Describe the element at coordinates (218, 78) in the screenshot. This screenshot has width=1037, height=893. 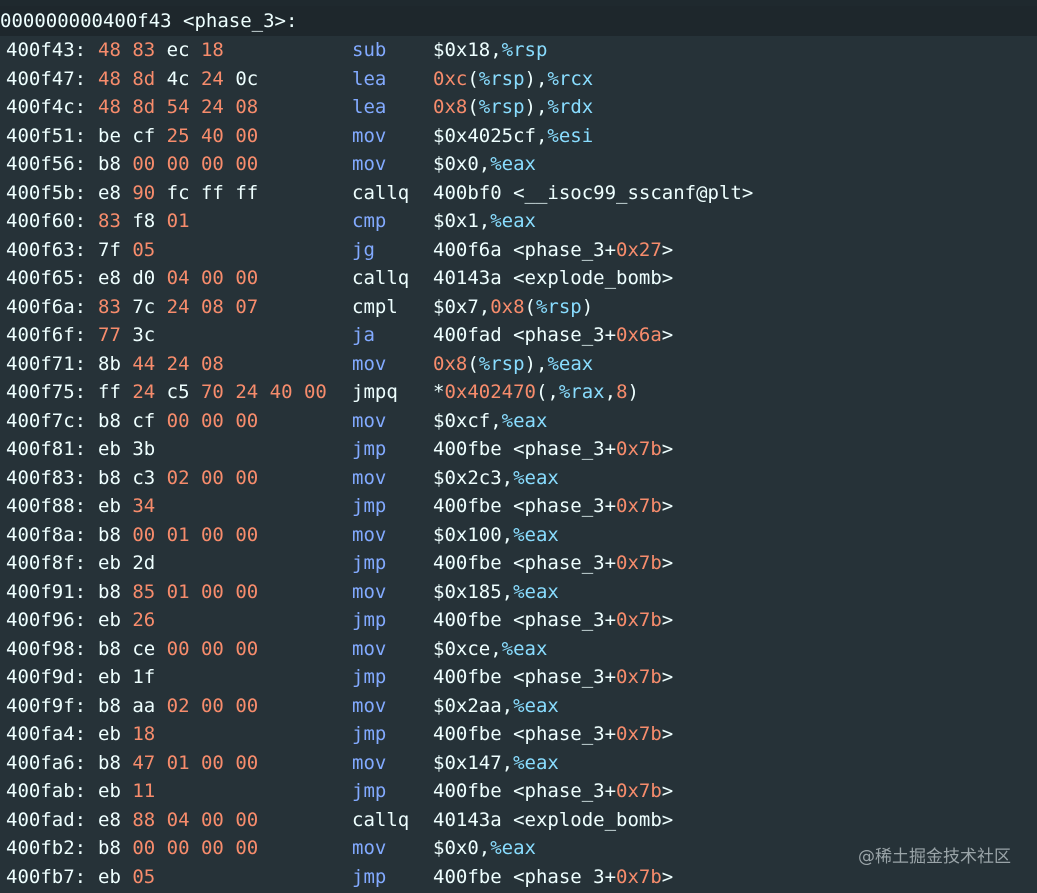
I see `byte: 24` at that location.